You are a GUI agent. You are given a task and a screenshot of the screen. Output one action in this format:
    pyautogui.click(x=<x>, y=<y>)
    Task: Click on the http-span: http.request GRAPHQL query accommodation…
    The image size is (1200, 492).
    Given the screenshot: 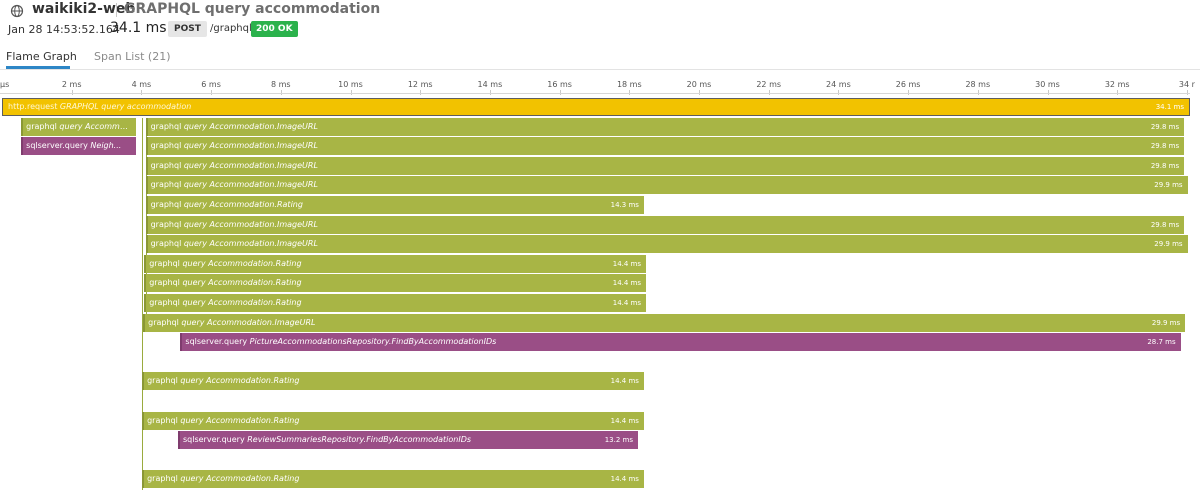 What is the action you would take?
    pyautogui.click(x=596, y=107)
    